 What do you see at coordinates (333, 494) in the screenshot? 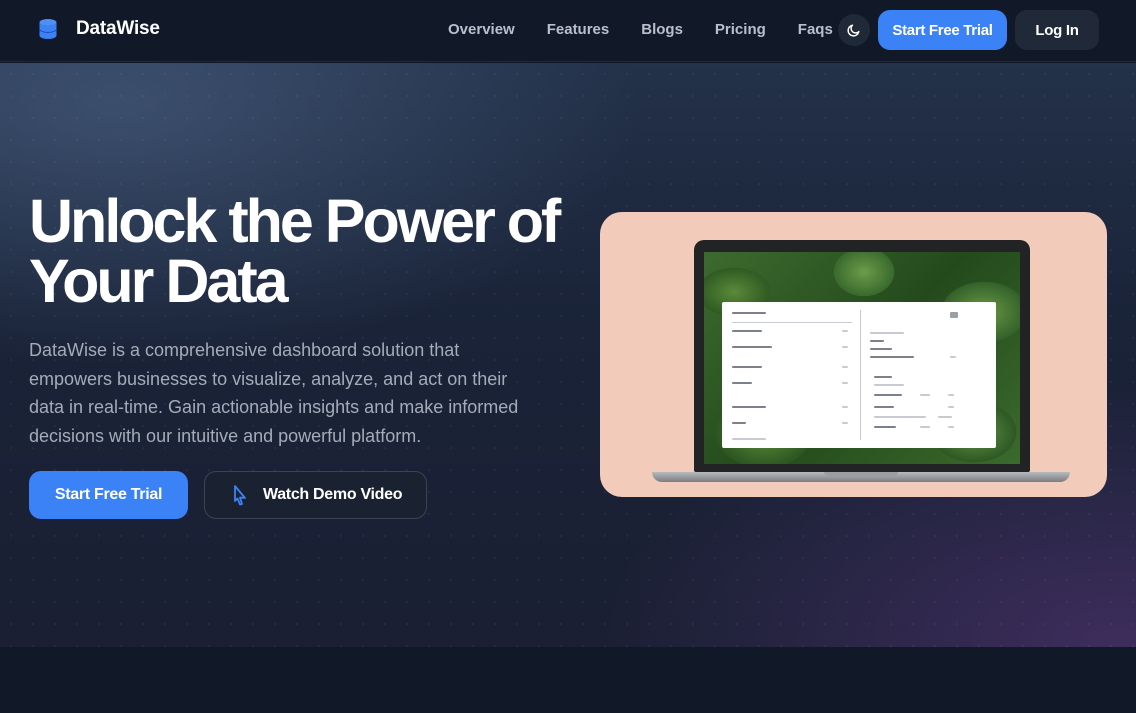
I see `watch-demo-label: Watch Demo Video` at bounding box center [333, 494].